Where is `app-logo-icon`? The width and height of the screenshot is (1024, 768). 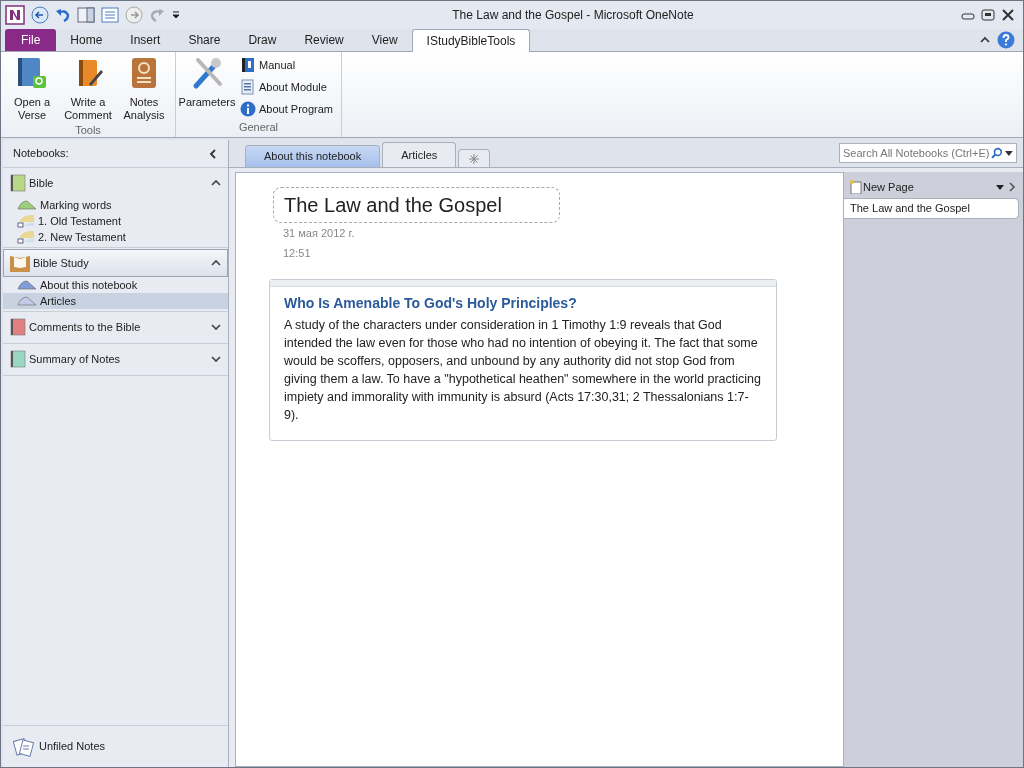
app-logo-icon is located at coordinates (15, 15).